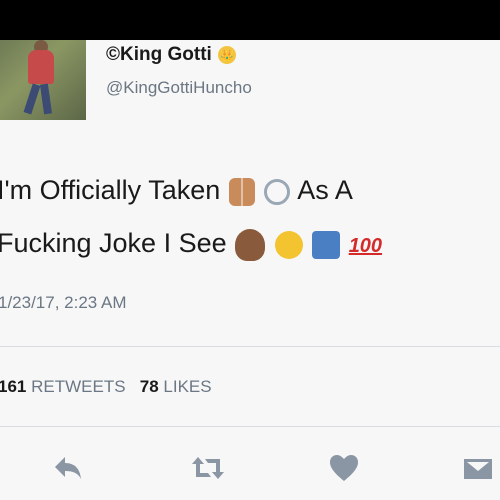 This screenshot has height=500, width=500. Describe the element at coordinates (68, 468) in the screenshot. I see `reply-icon` at that location.